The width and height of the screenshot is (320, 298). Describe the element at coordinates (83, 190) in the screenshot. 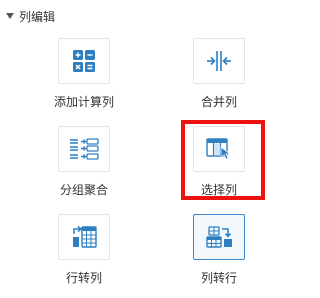

I see `tile-label: 分组聚合` at that location.